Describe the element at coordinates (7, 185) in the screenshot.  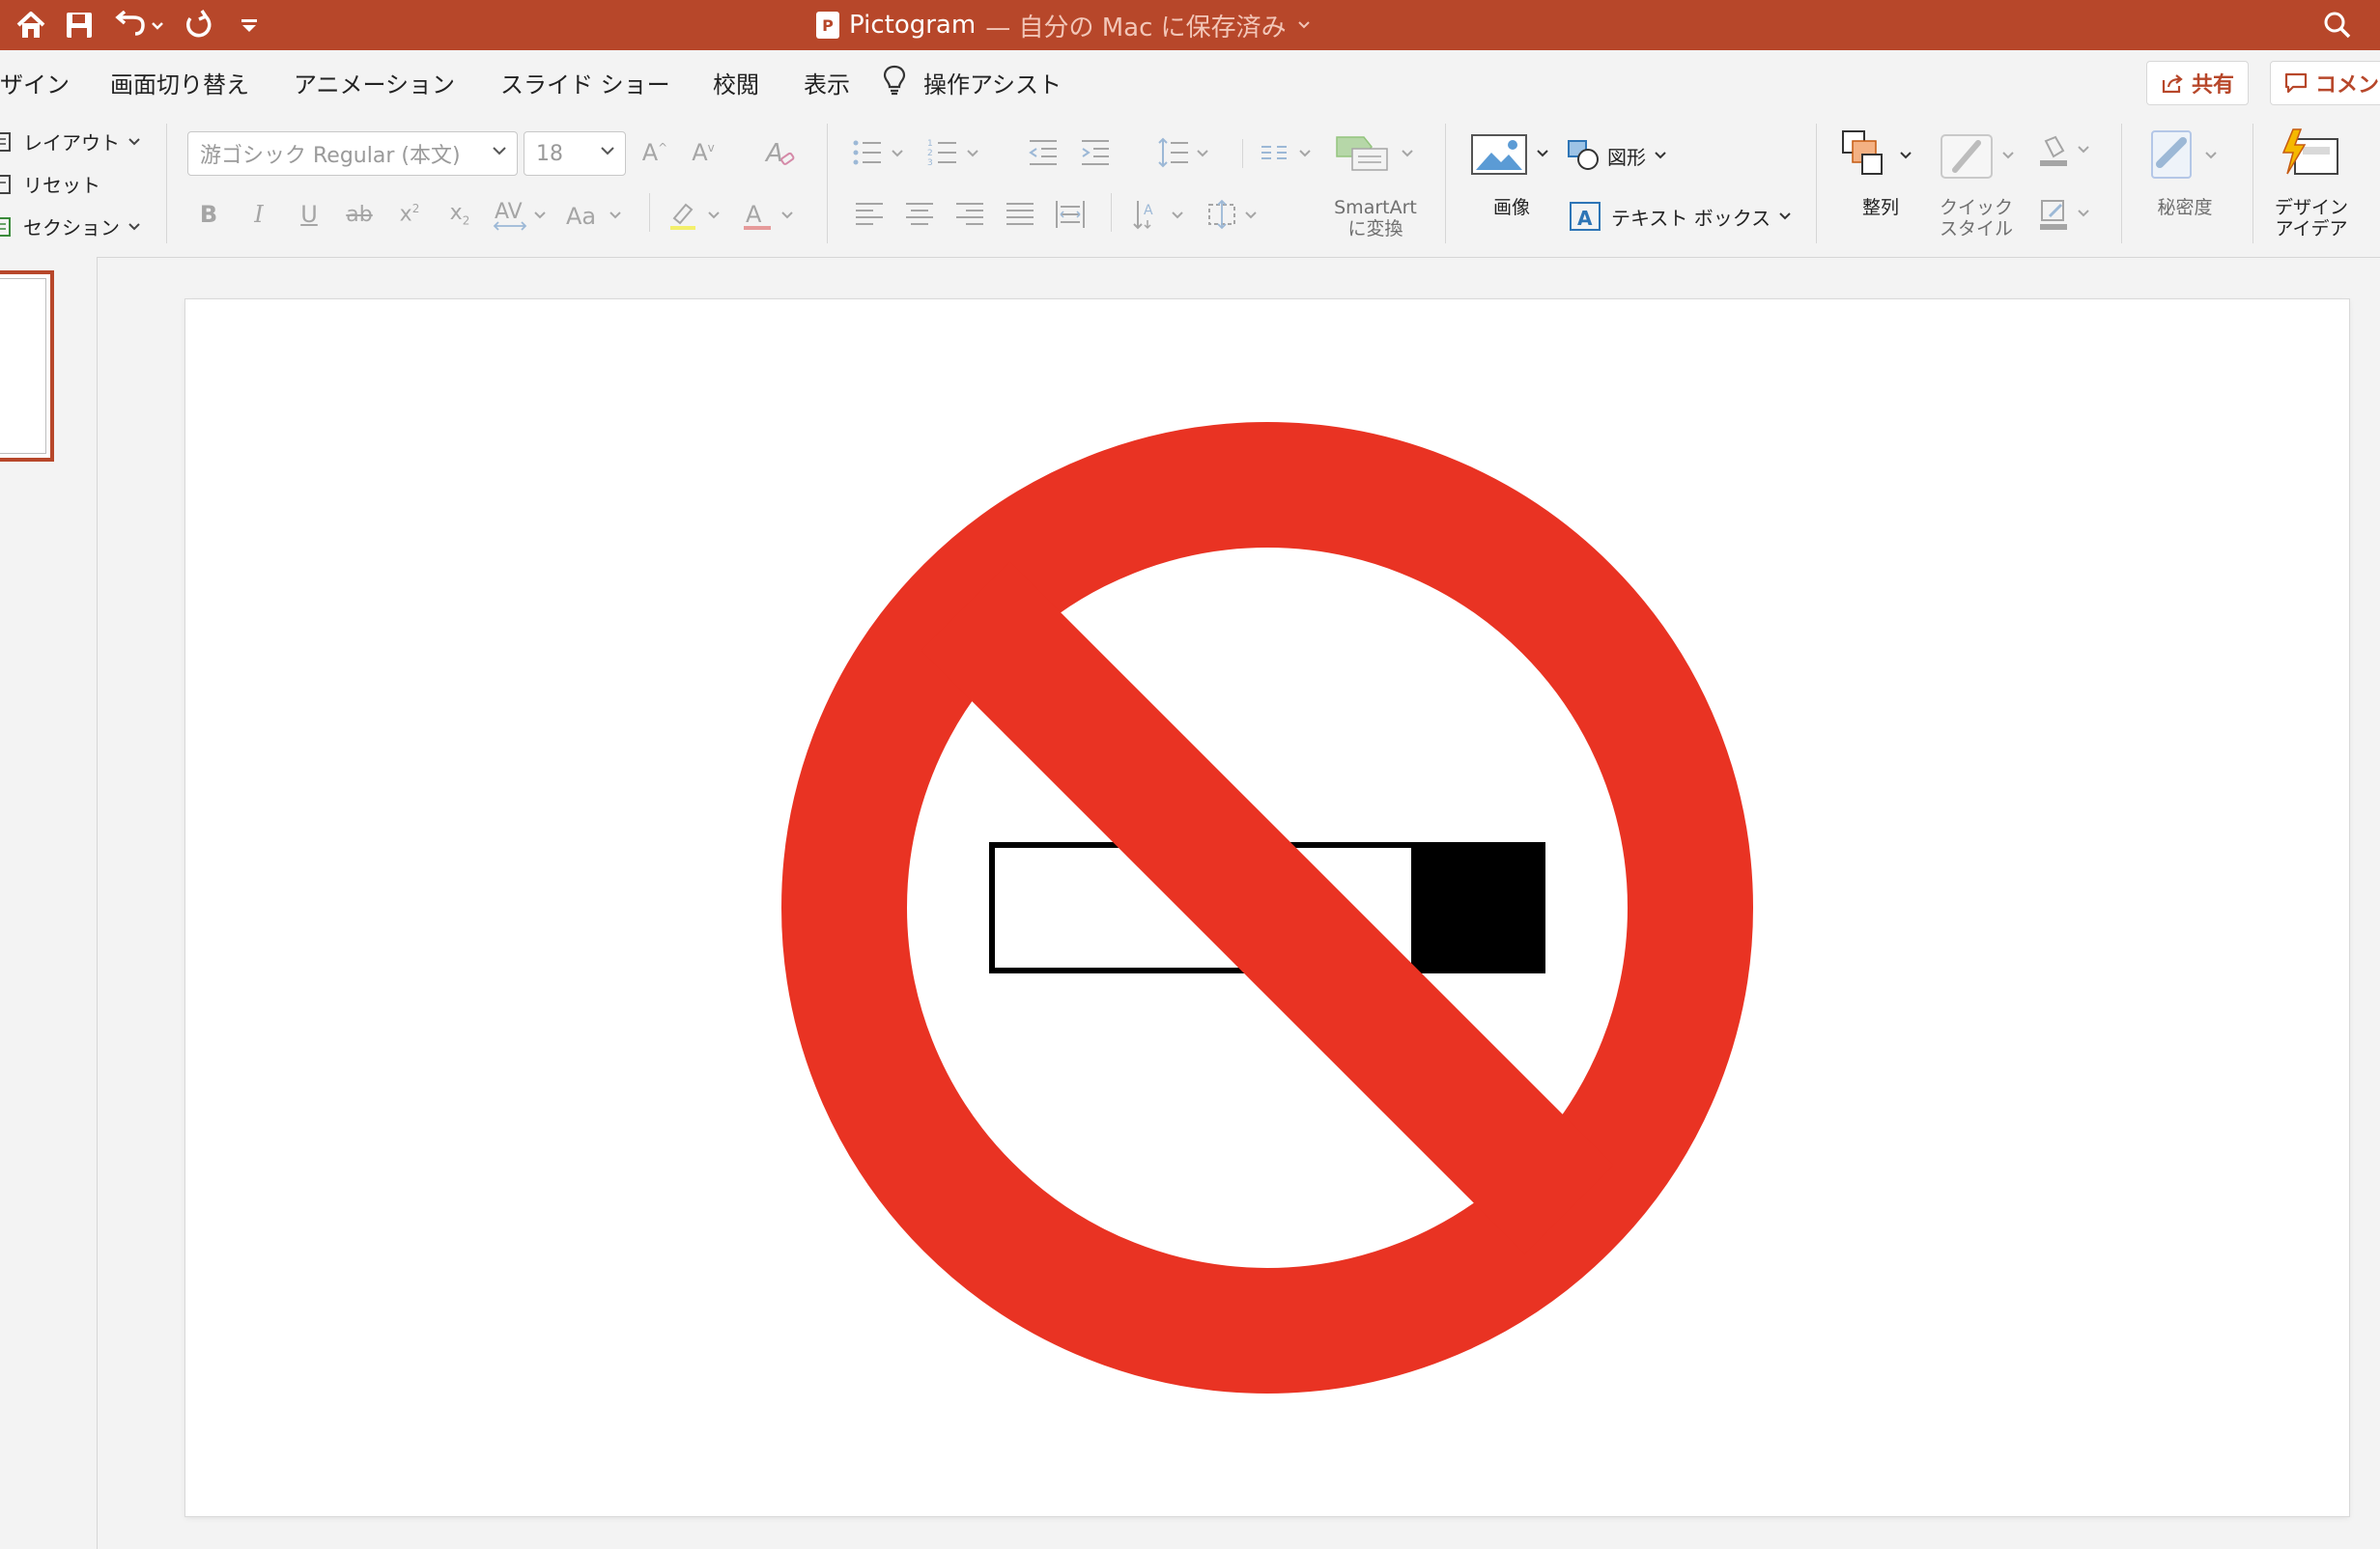
I see `reset-icon` at that location.